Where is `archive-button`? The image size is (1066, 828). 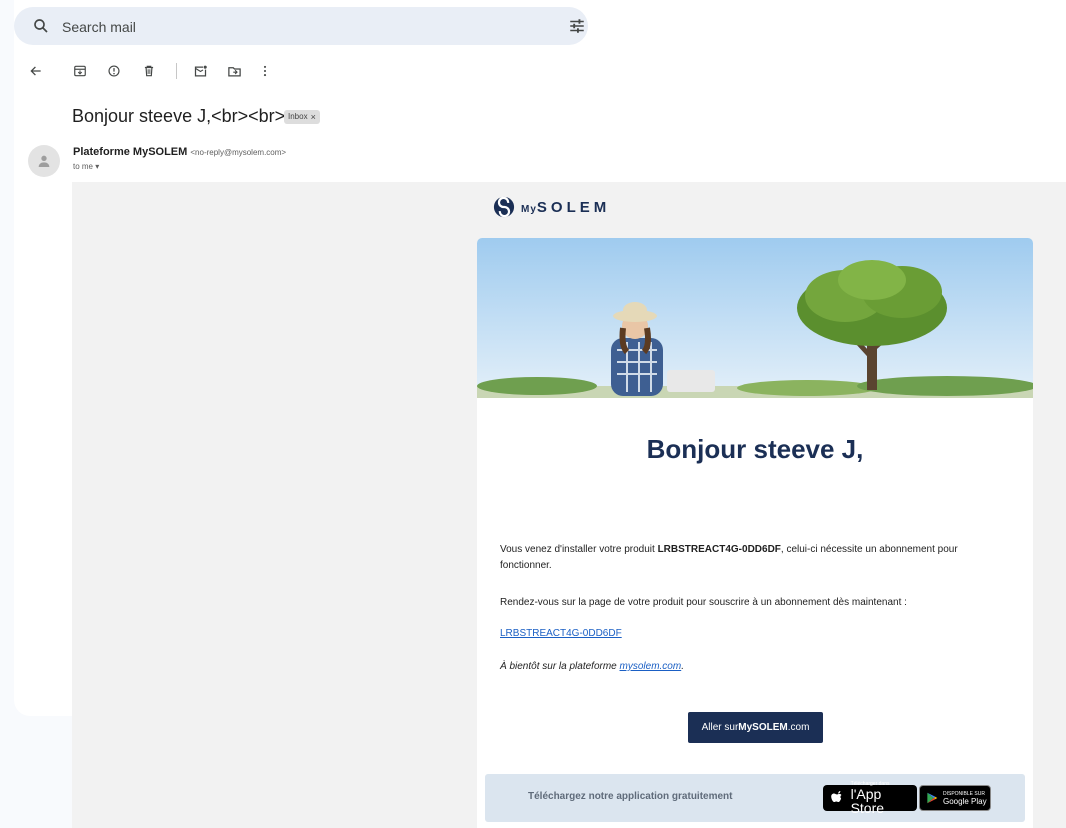
archive-button is located at coordinates (80, 71).